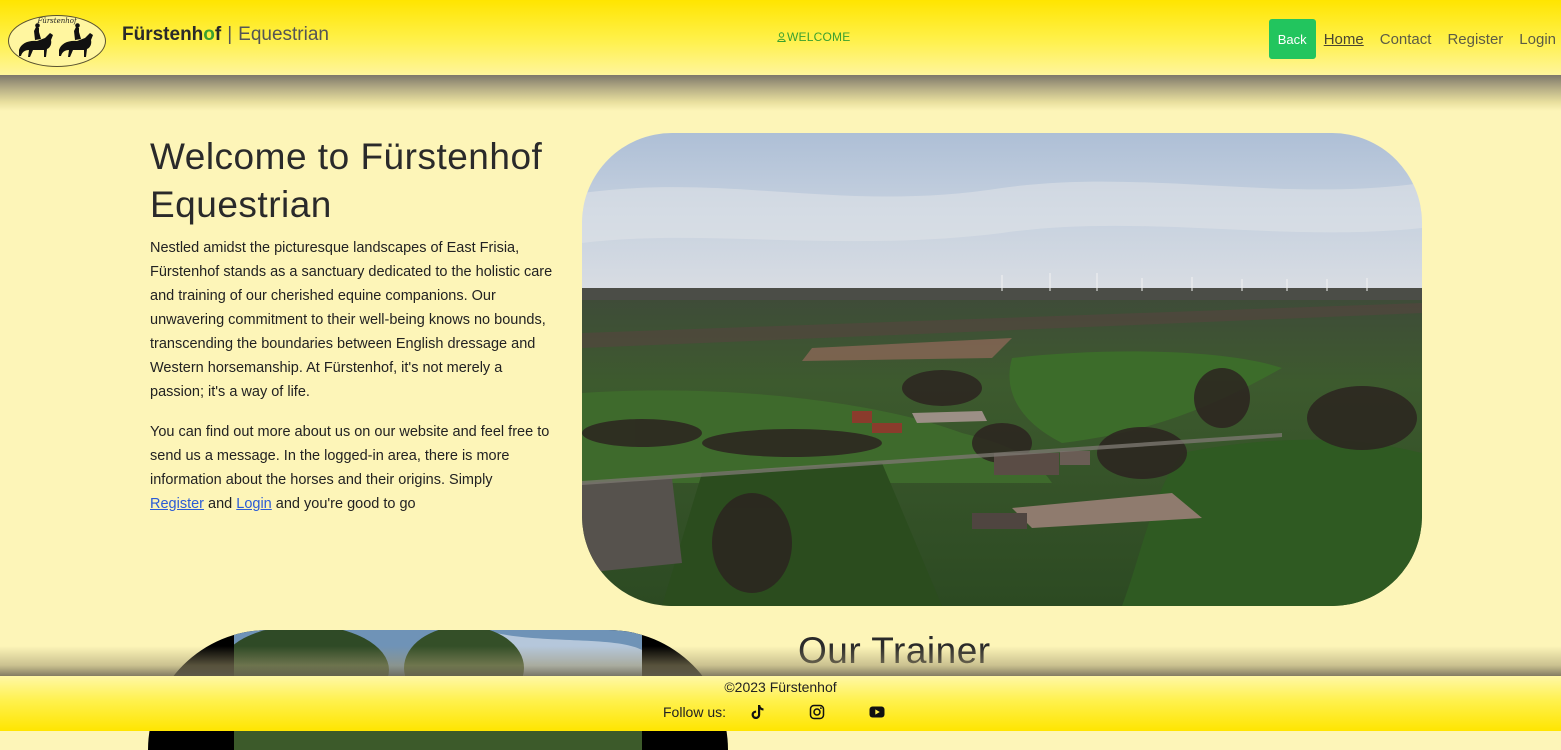  I want to click on nav-home: Home, so click(1344, 39).